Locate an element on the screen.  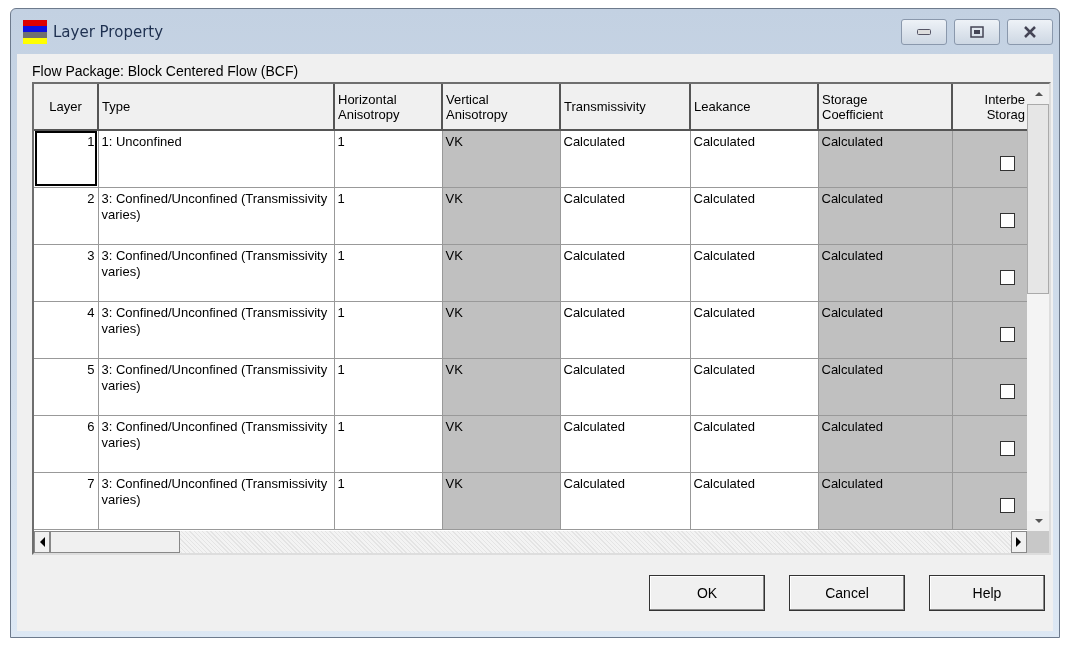
column-header: Leakance is located at coordinates (754, 107).